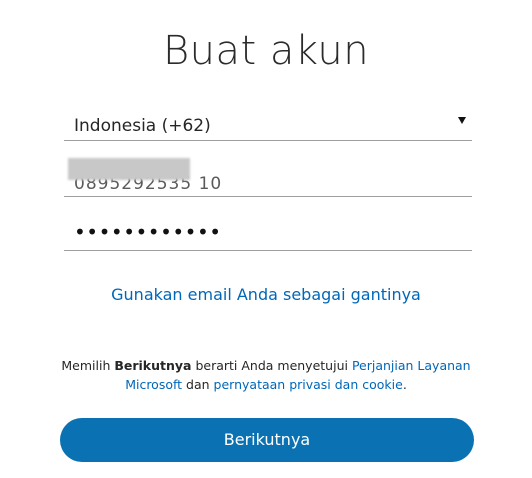 The height and width of the screenshot is (478, 532). What do you see at coordinates (266, 294) in the screenshot?
I see `use-email-instead-link: Gunakan email Anda sebagai gantinya` at bounding box center [266, 294].